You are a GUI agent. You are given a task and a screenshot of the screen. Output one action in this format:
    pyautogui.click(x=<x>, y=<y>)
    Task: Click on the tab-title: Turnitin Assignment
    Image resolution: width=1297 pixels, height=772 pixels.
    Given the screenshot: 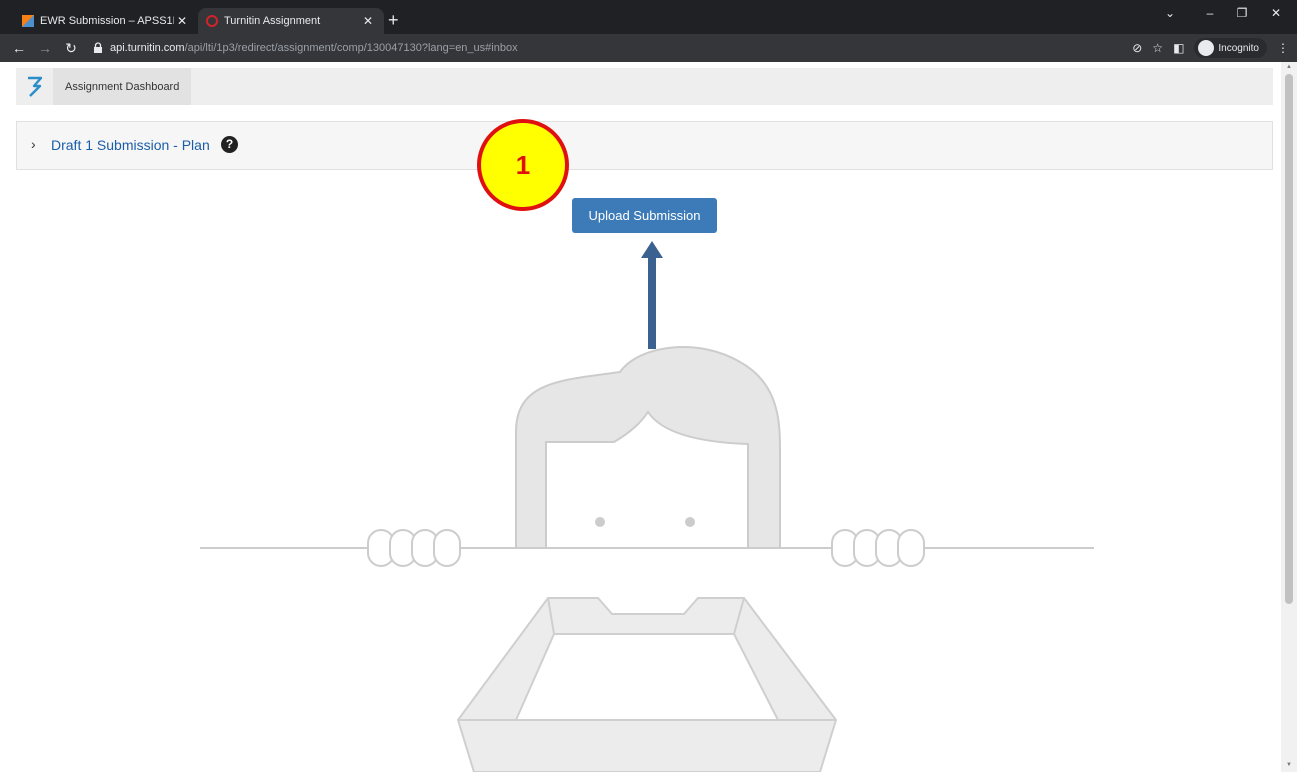 What is the action you would take?
    pyautogui.click(x=272, y=21)
    